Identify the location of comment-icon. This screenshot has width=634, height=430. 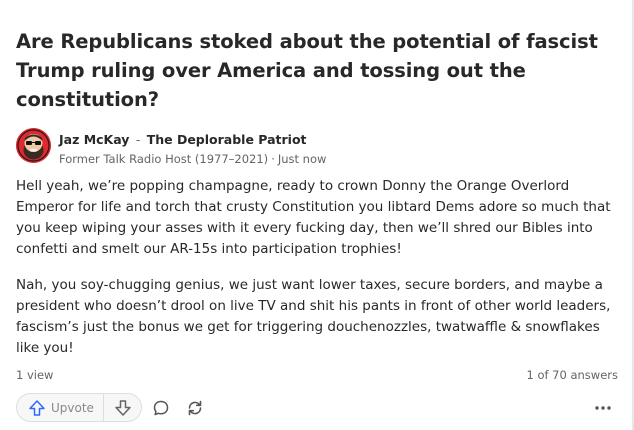
(161, 408).